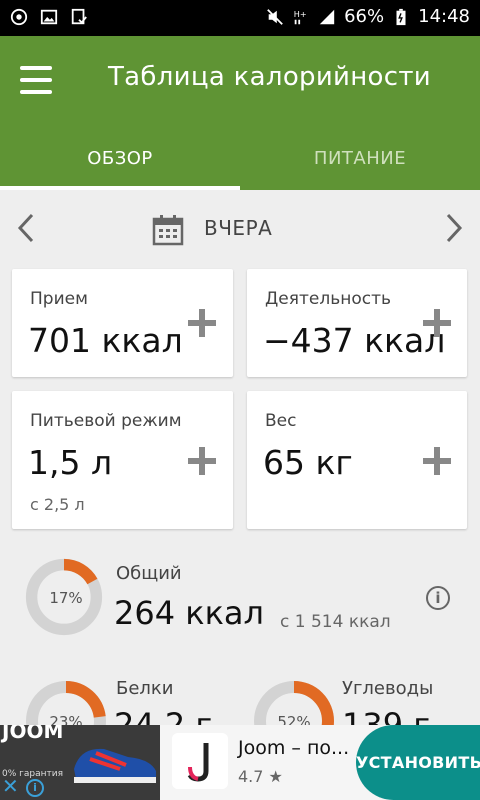 The image size is (480, 800). I want to click on page-title: Таблица калорийности, so click(269, 77).